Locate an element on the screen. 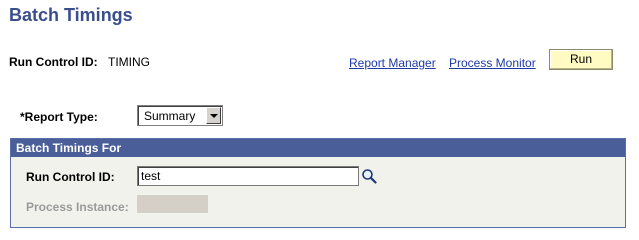 The image size is (639, 240). report-type-label: *Report Type: is located at coordinates (59, 117).